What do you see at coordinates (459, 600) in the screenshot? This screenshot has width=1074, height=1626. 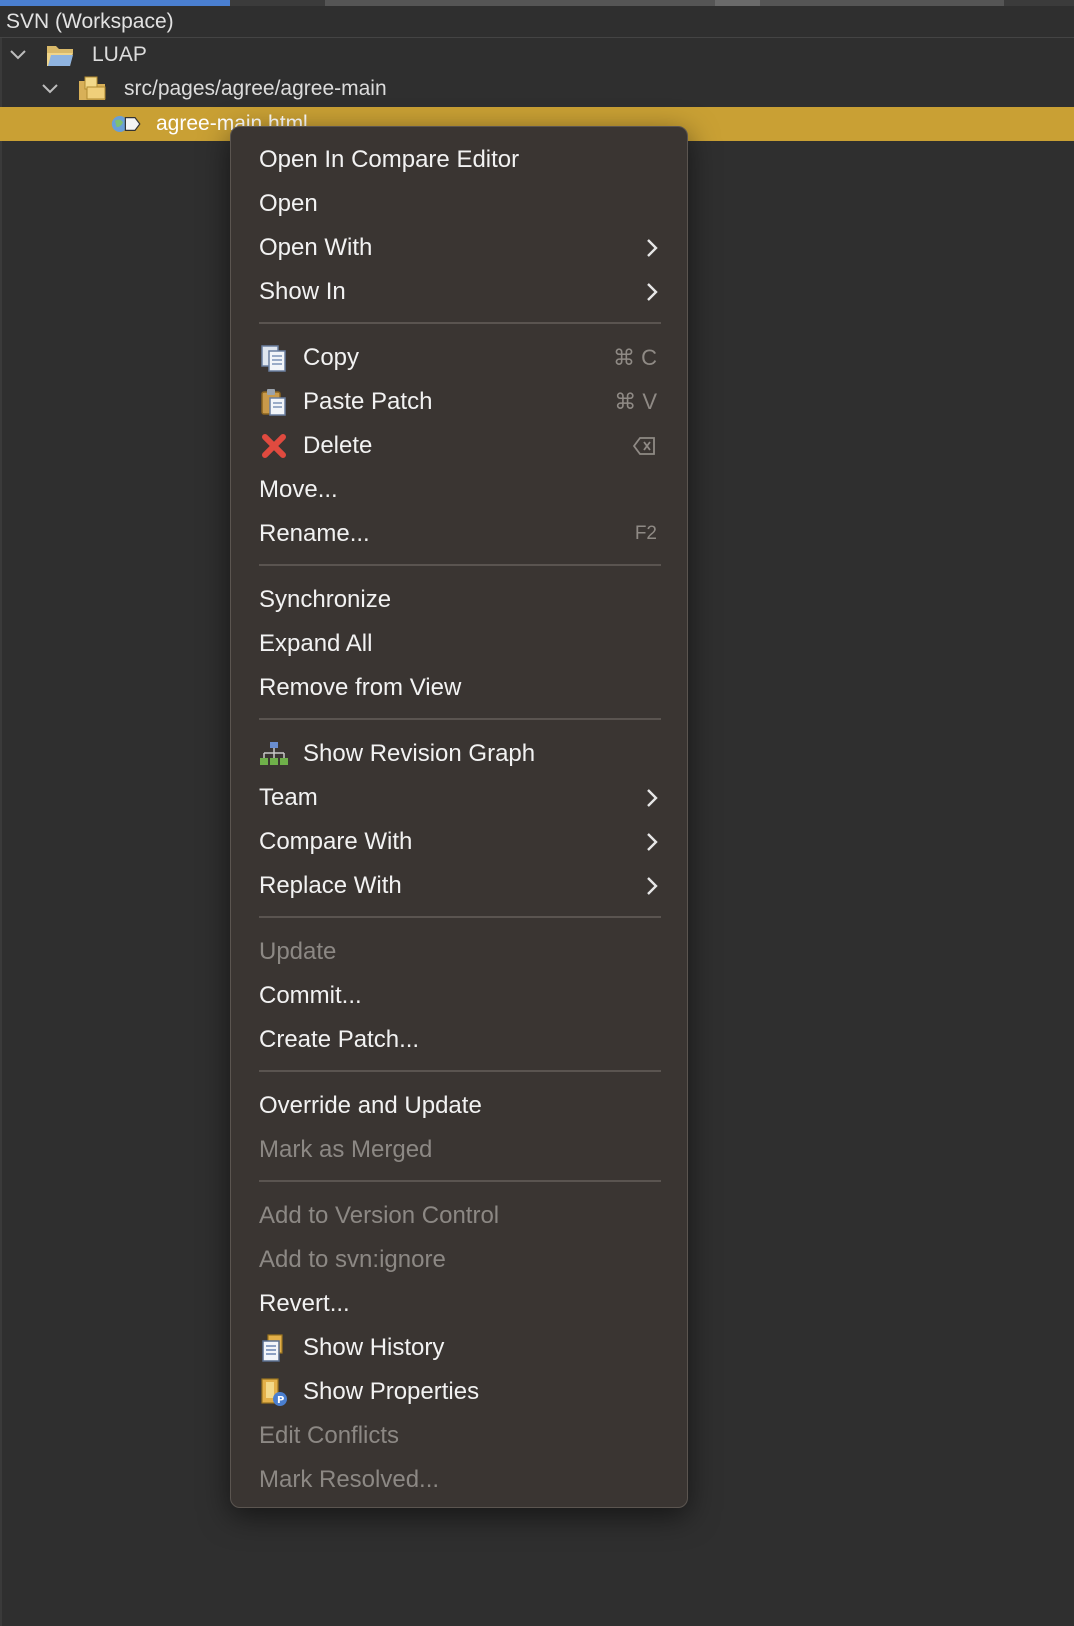 I see `menu-item-synchronize: Synchronize` at bounding box center [459, 600].